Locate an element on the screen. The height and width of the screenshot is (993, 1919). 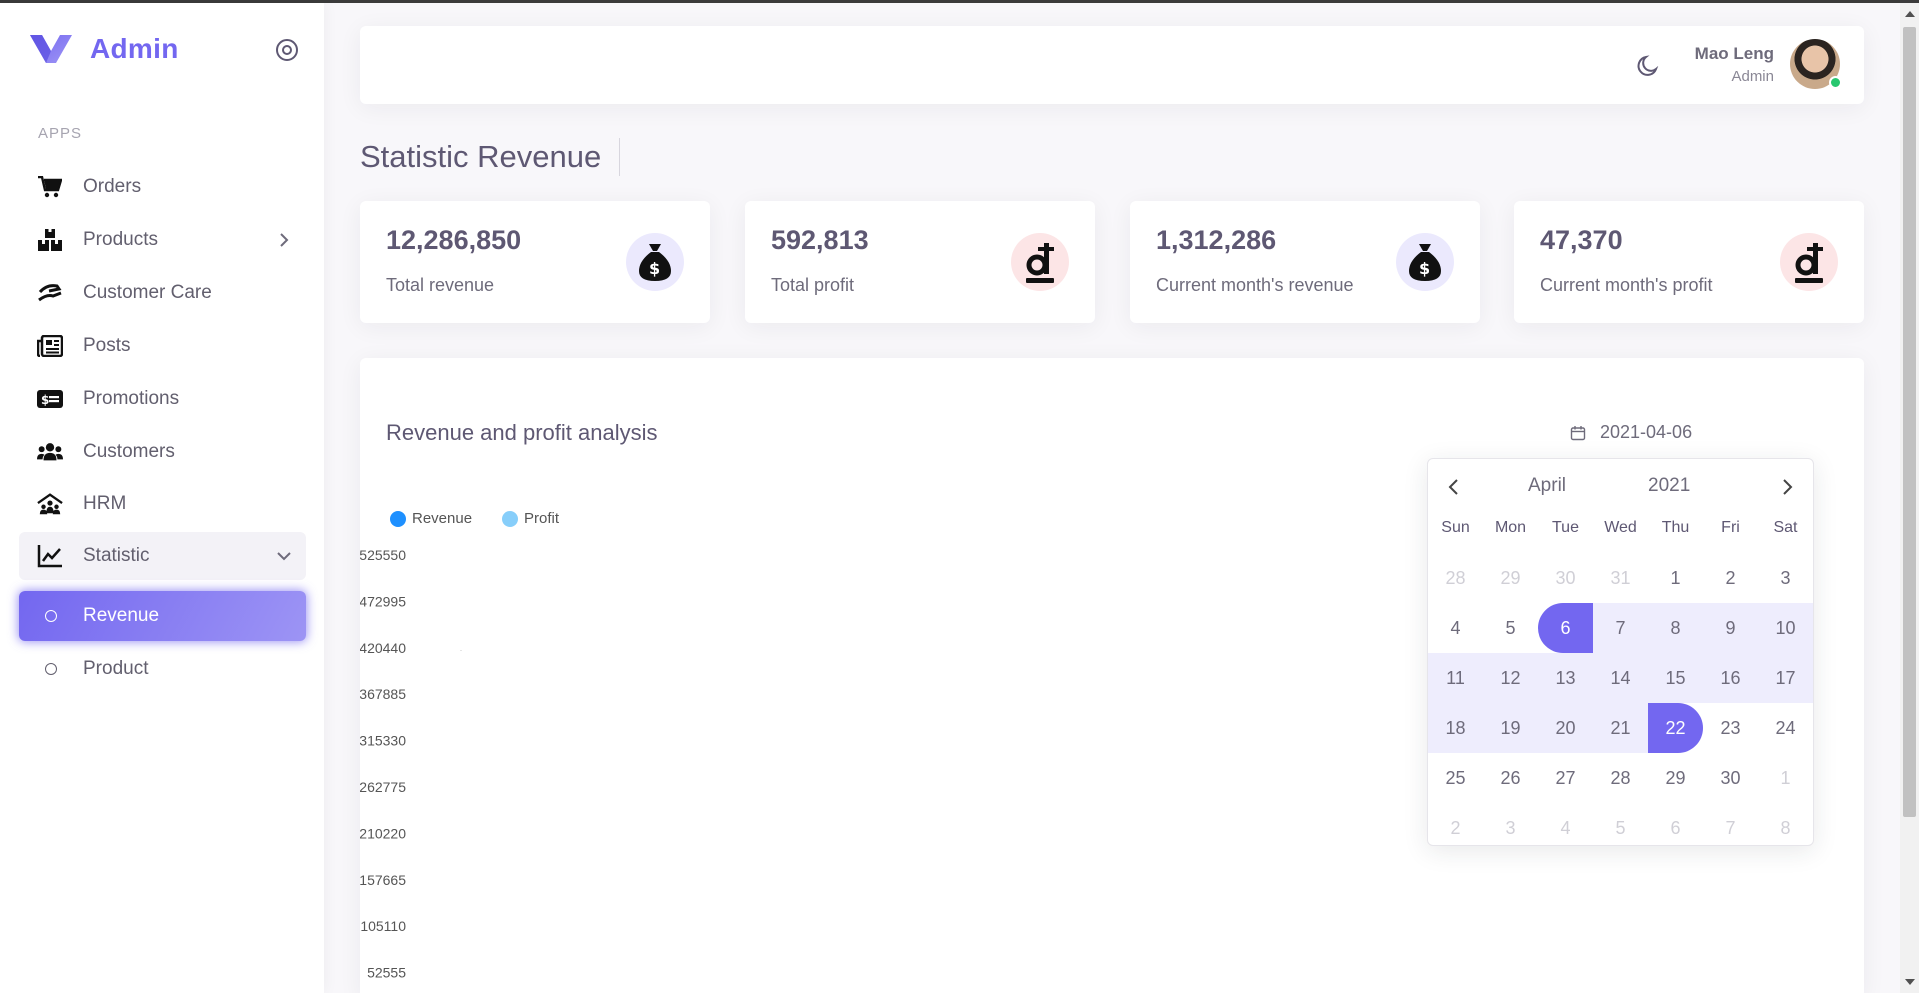
page-scrollbar is located at coordinates (1909, 498).